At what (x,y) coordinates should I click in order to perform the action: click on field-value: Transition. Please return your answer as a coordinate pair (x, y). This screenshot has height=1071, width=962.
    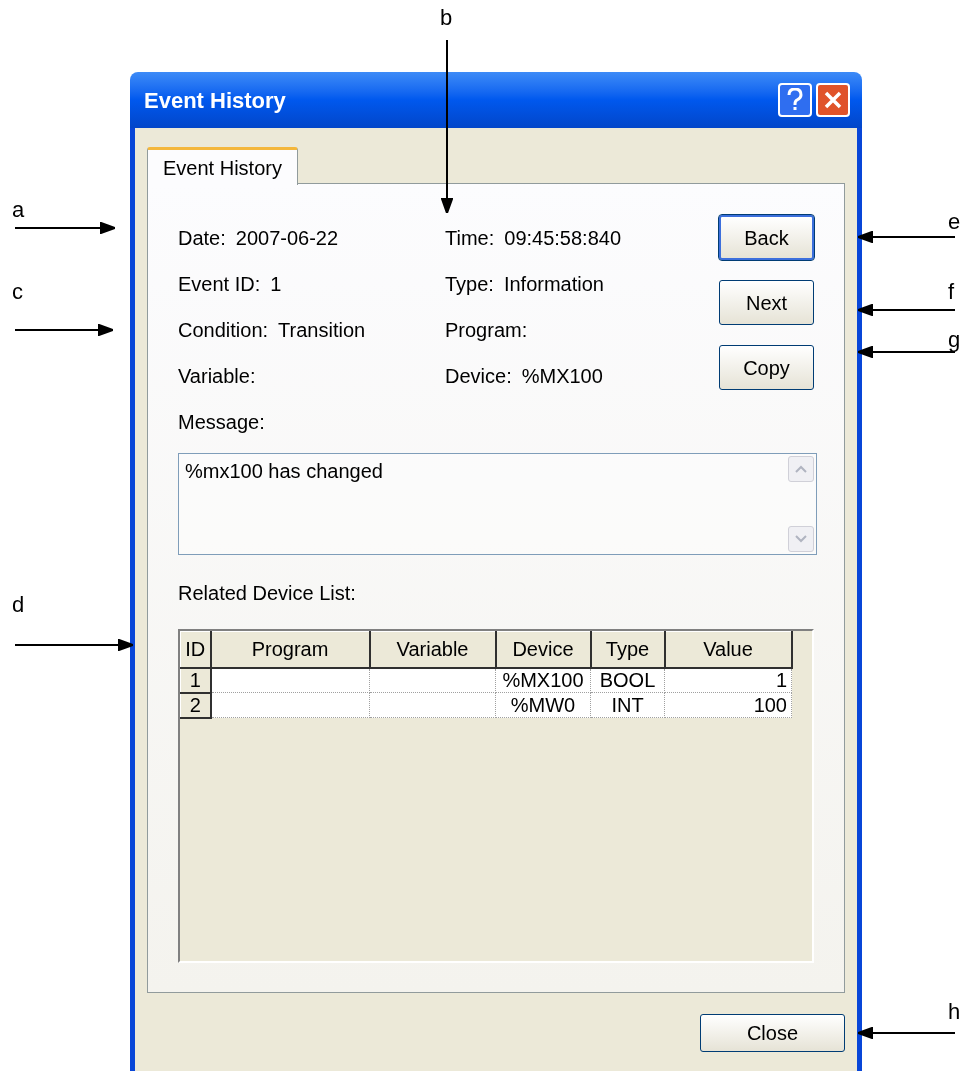
    Looking at the image, I should click on (322, 330).